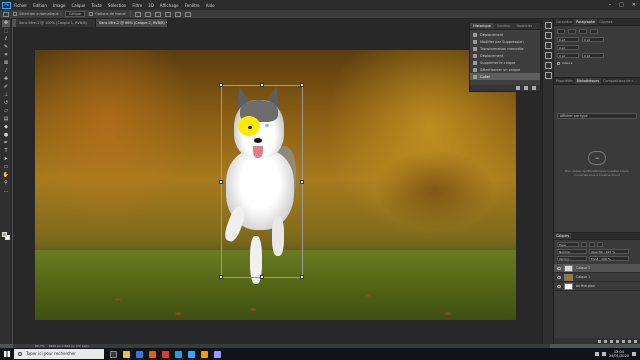 The image size is (640, 360). What do you see at coordinates (40, 5) in the screenshot?
I see `menu-edit: Edition` at bounding box center [40, 5].